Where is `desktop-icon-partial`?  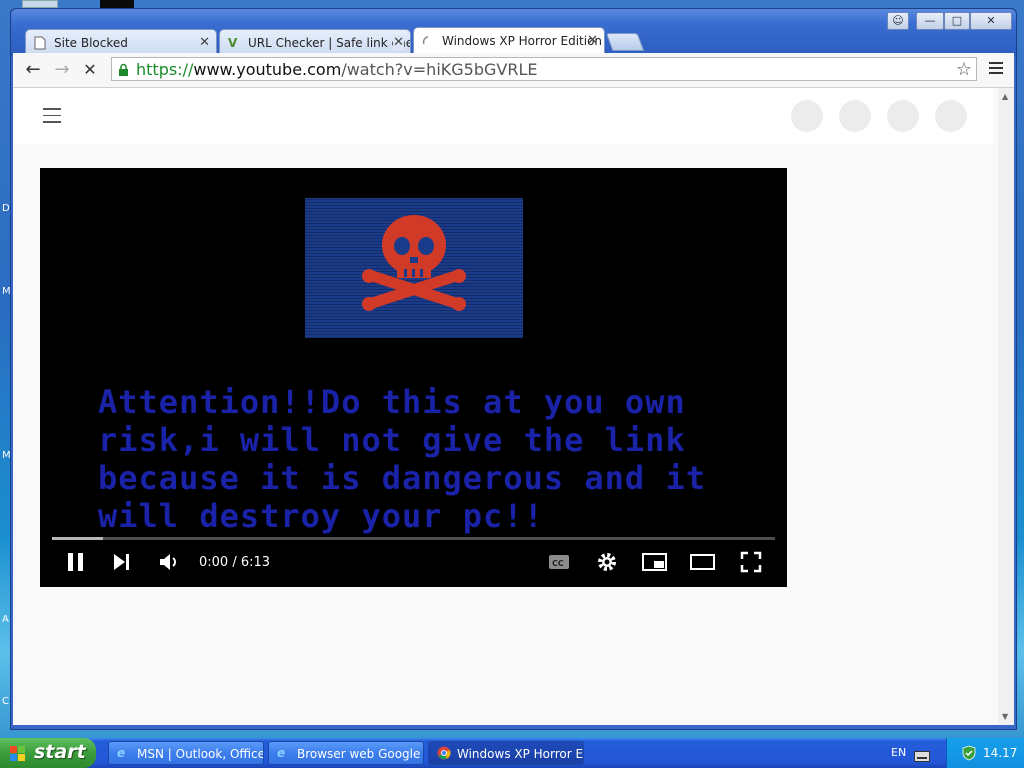
desktop-icon-partial is located at coordinates (40, 4).